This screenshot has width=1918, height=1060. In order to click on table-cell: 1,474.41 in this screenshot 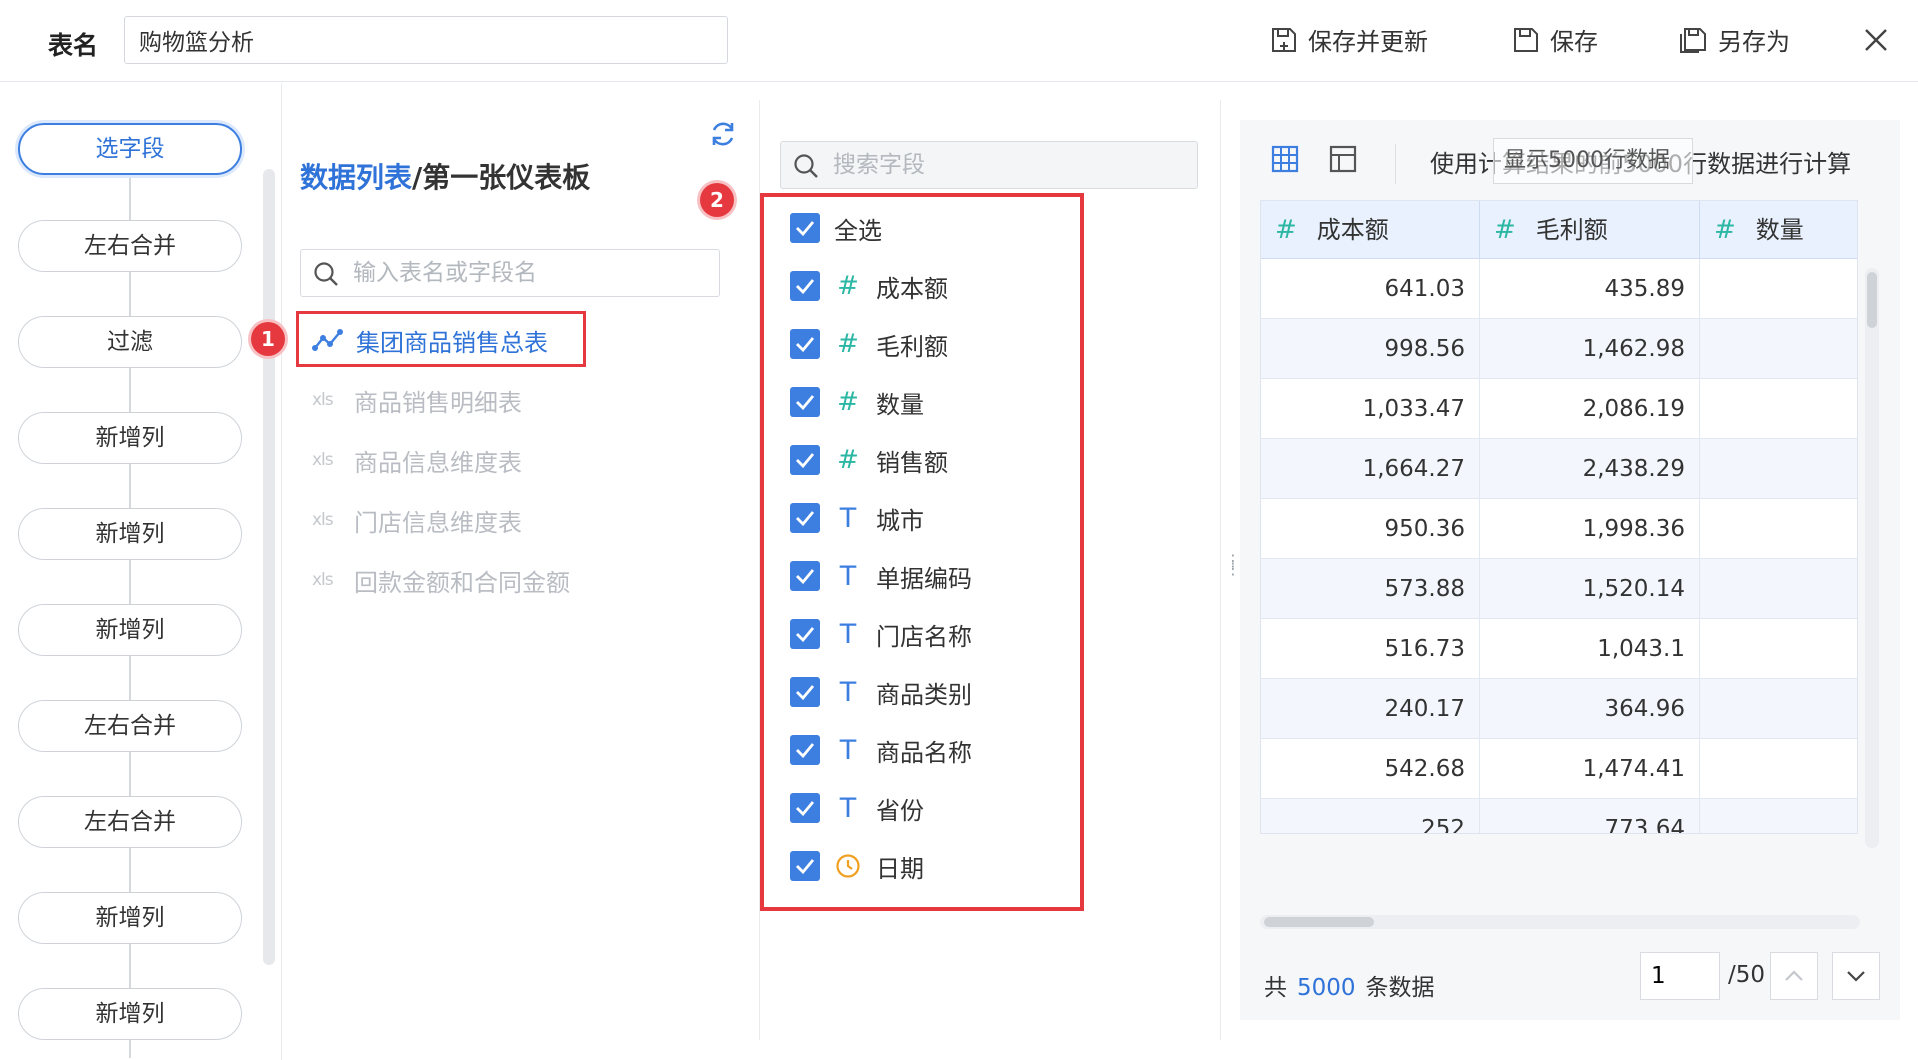, I will do `click(1590, 769)`.